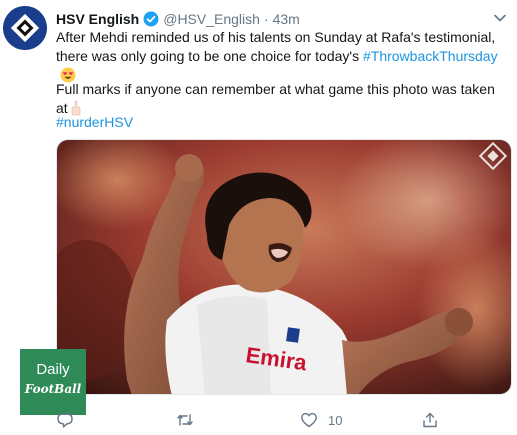  Describe the element at coordinates (335, 420) in the screenshot. I see `like-count: 10` at that location.